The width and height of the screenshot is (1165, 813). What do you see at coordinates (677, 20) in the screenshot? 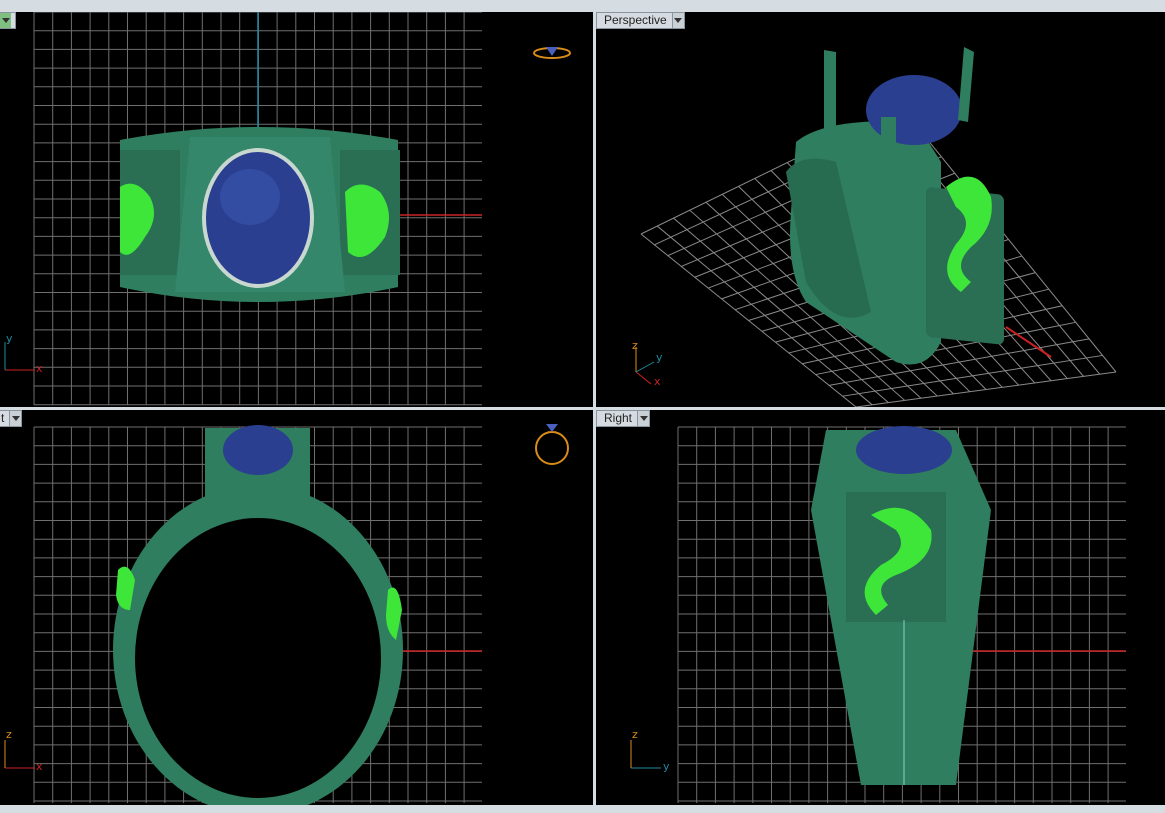
I see `viewport-perspective-dropdown-icon` at bounding box center [677, 20].